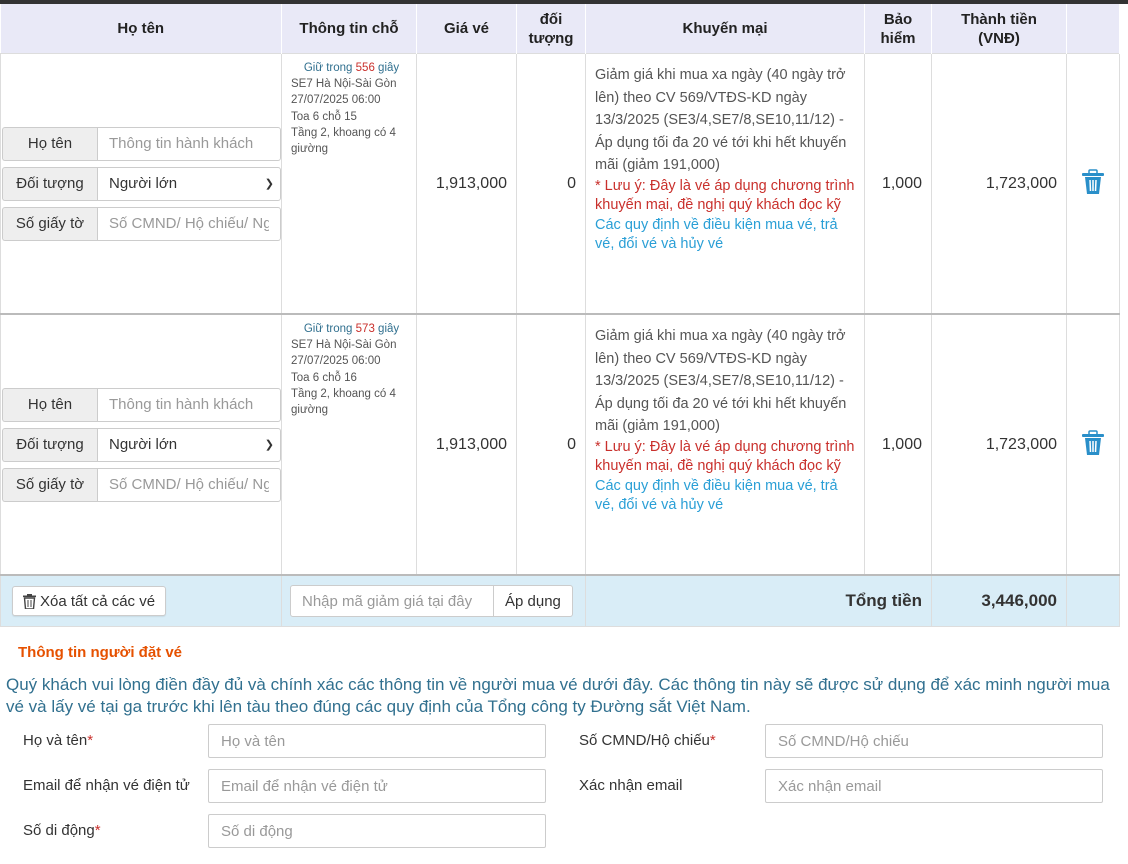 The width and height of the screenshot is (1128, 864). What do you see at coordinates (141, 29) in the screenshot?
I see `col-header-name: Họ tên` at bounding box center [141, 29].